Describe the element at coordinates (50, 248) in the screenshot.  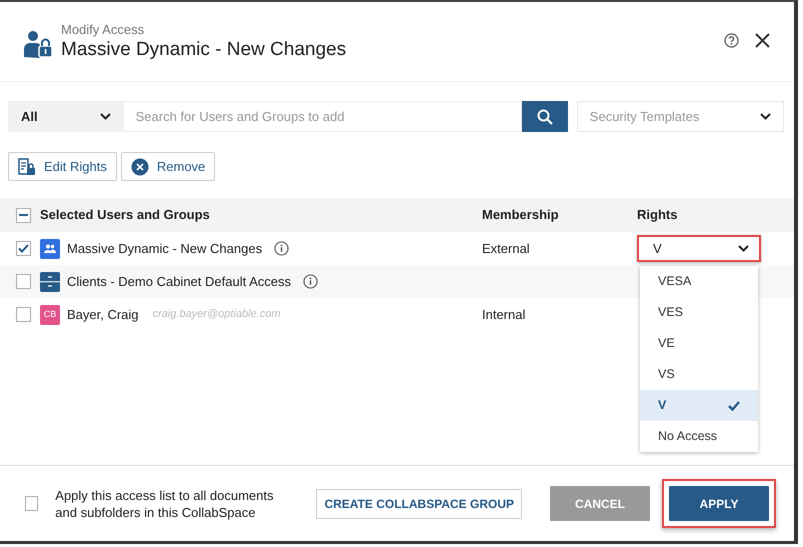
I see `group-icon` at that location.